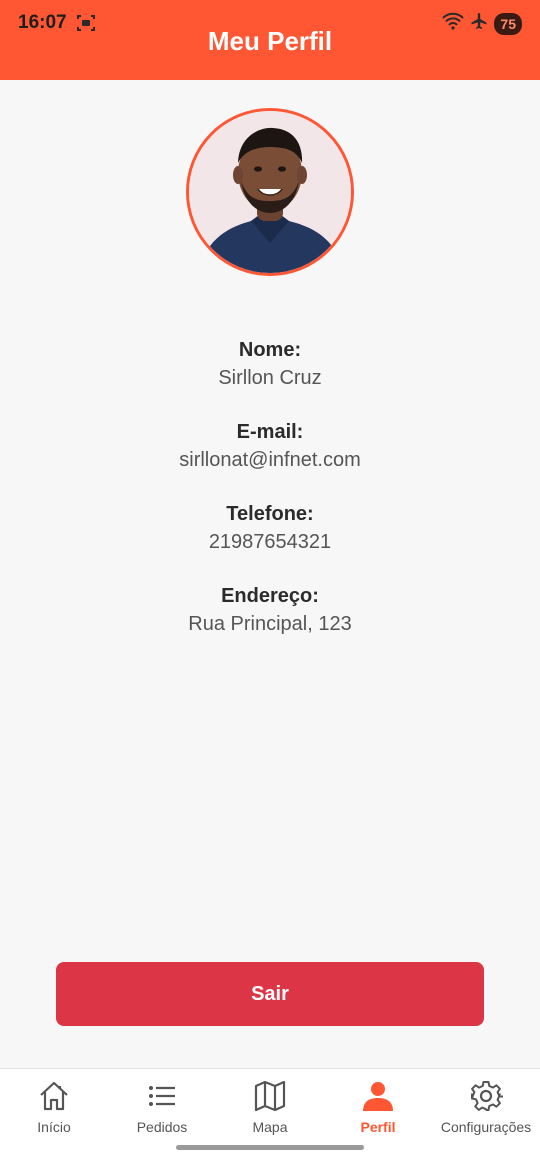 This screenshot has width=540, height=1158. I want to click on list-icon, so click(162, 1096).